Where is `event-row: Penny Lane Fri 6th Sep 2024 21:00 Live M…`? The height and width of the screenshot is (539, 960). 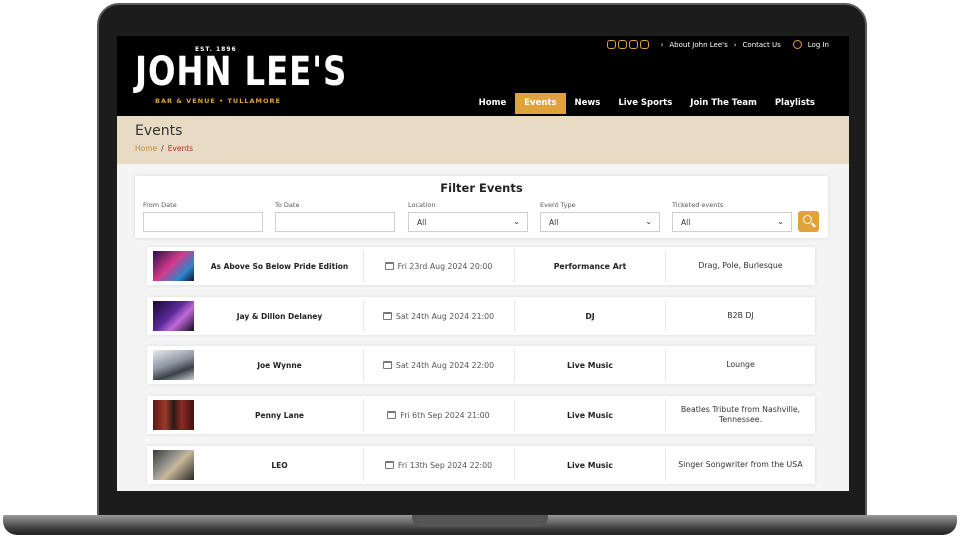 event-row: Penny Lane Fri 6th Sep 2024 21:00 Live M… is located at coordinates (481, 415).